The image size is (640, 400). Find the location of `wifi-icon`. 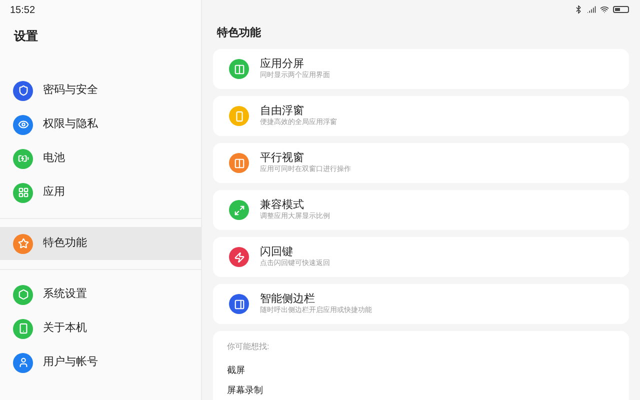

wifi-icon is located at coordinates (604, 9).